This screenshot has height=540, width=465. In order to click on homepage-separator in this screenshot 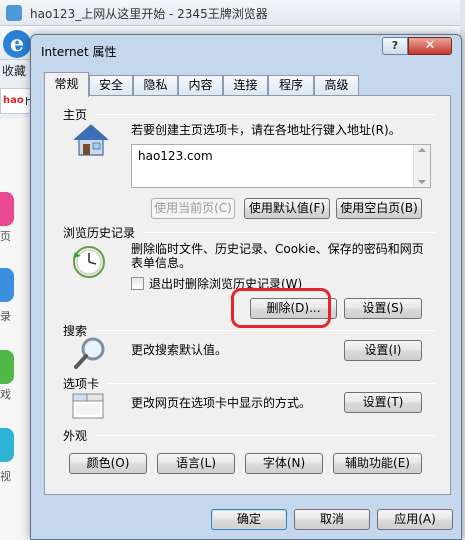, I will do `click(265, 114)`.